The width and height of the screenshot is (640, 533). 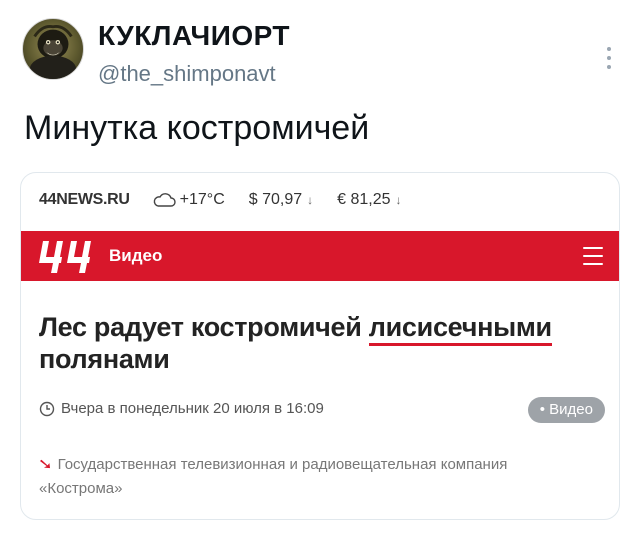 I want to click on author-handle: @the_shimponavt, so click(x=187, y=74).